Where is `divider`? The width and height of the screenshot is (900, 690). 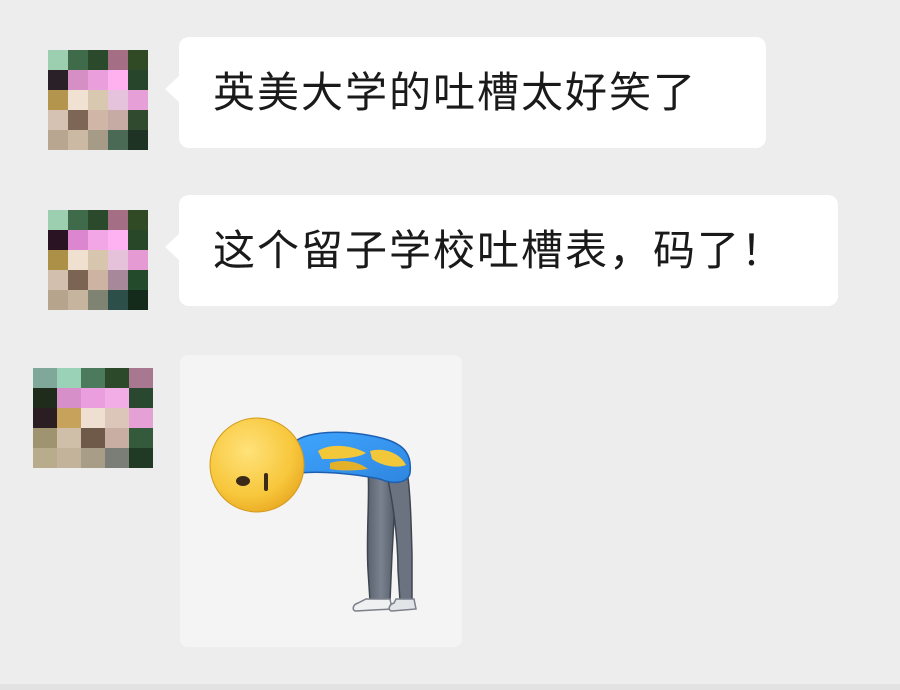 divider is located at coordinates (450, 687).